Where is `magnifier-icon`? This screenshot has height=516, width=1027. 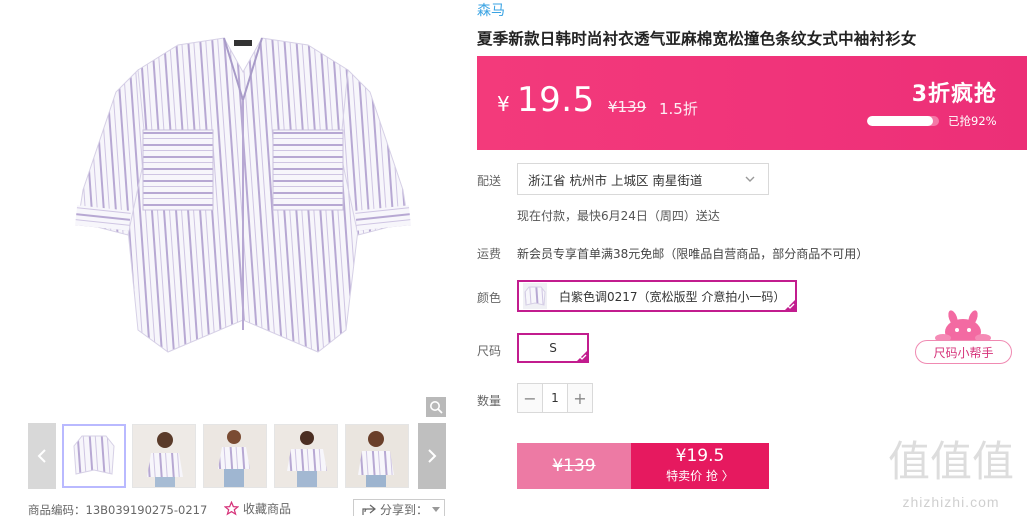 magnifier-icon is located at coordinates (436, 407).